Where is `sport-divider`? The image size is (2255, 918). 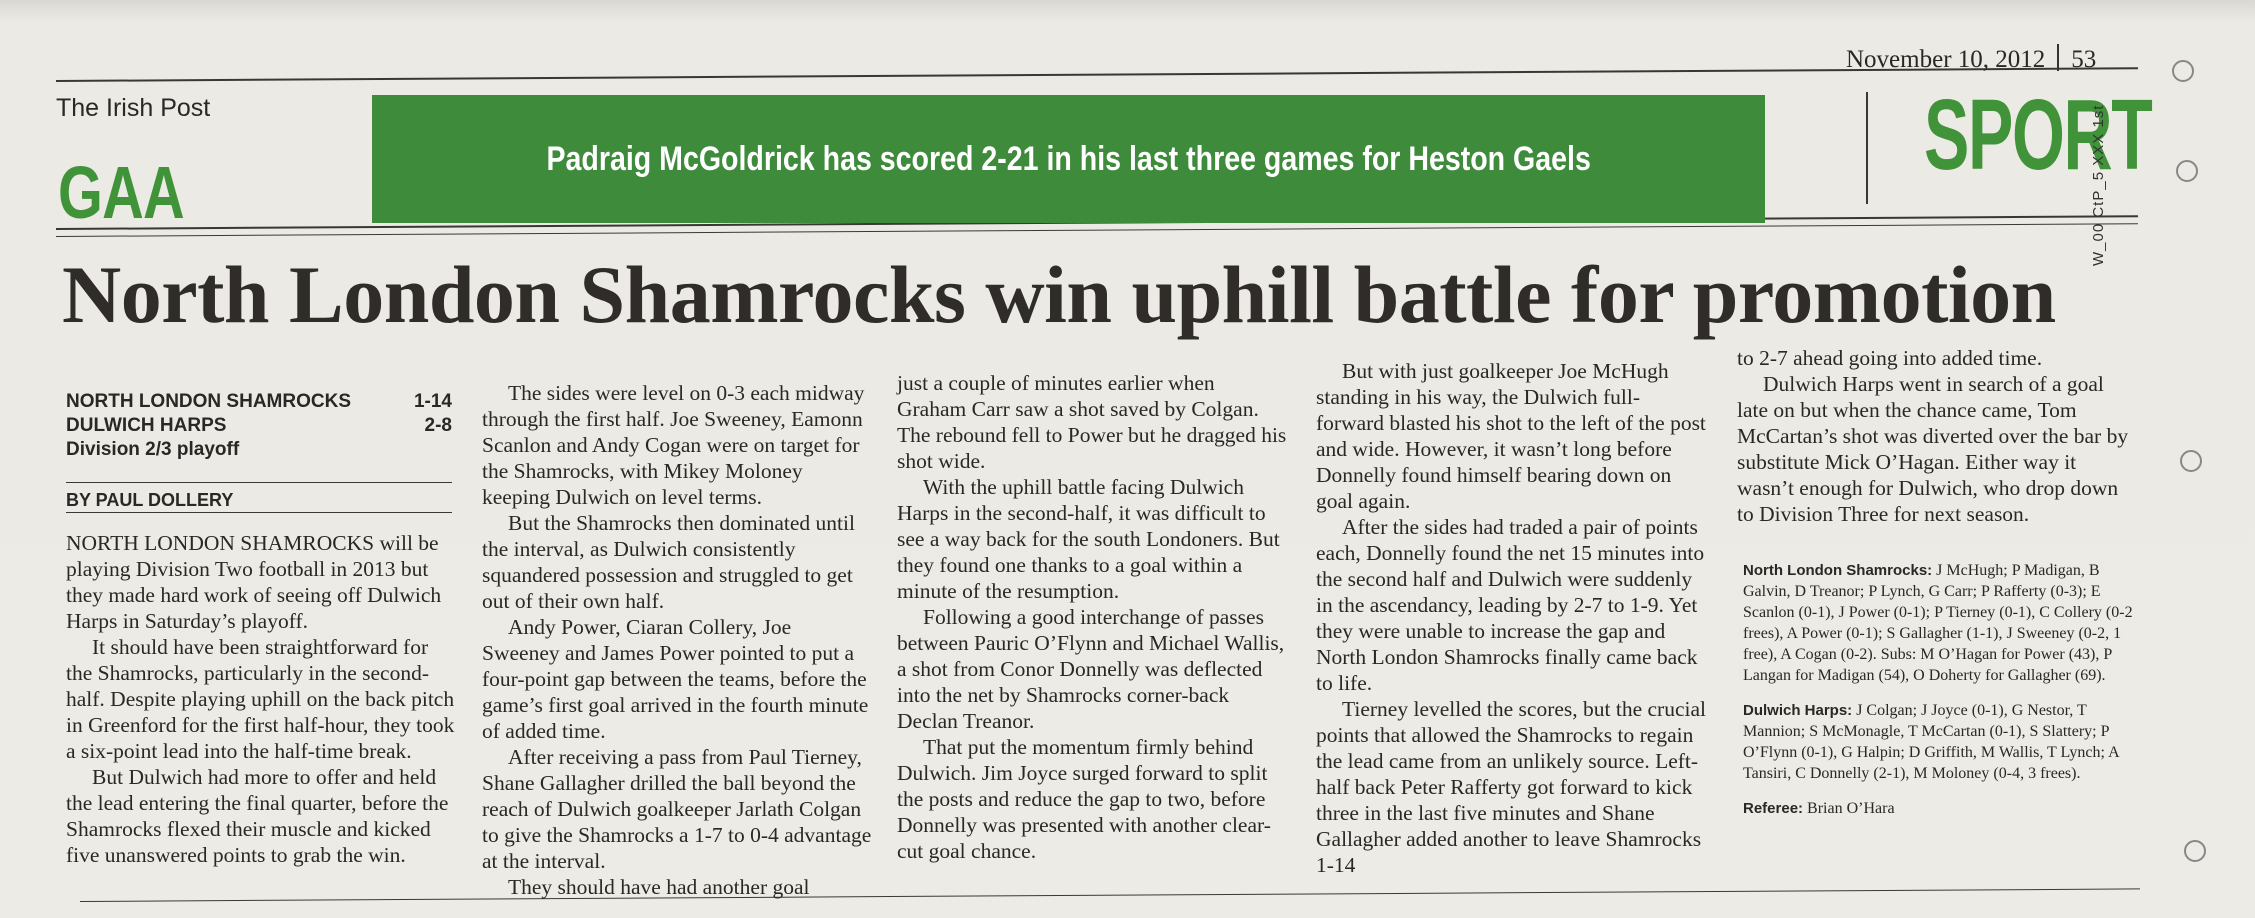
sport-divider is located at coordinates (1867, 148).